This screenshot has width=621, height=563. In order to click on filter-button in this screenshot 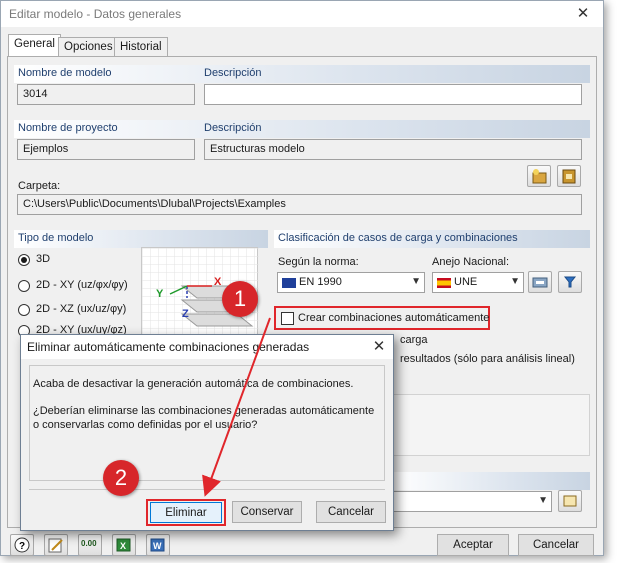, I will do `click(570, 282)`.